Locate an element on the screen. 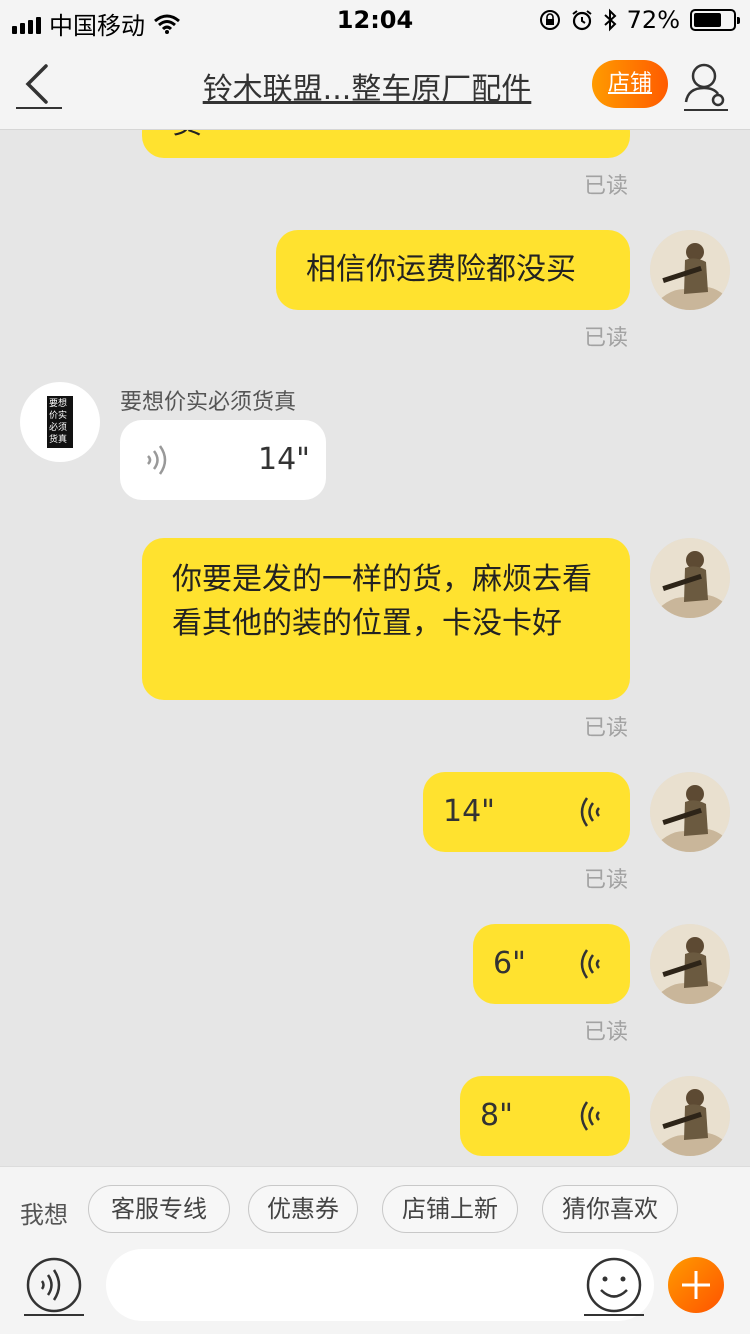 Image resolution: width=750 pixels, height=1334 pixels. more-actions-button is located at coordinates (696, 1285).